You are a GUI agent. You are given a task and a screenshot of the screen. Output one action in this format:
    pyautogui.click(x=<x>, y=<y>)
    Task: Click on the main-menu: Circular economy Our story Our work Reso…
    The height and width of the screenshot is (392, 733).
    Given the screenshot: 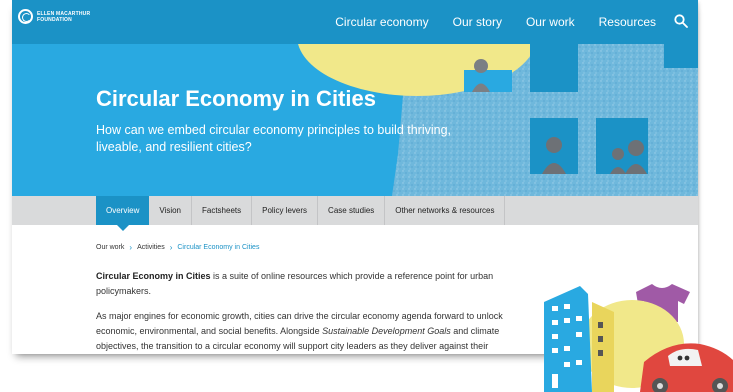 What is the action you would take?
    pyautogui.click(x=495, y=22)
    